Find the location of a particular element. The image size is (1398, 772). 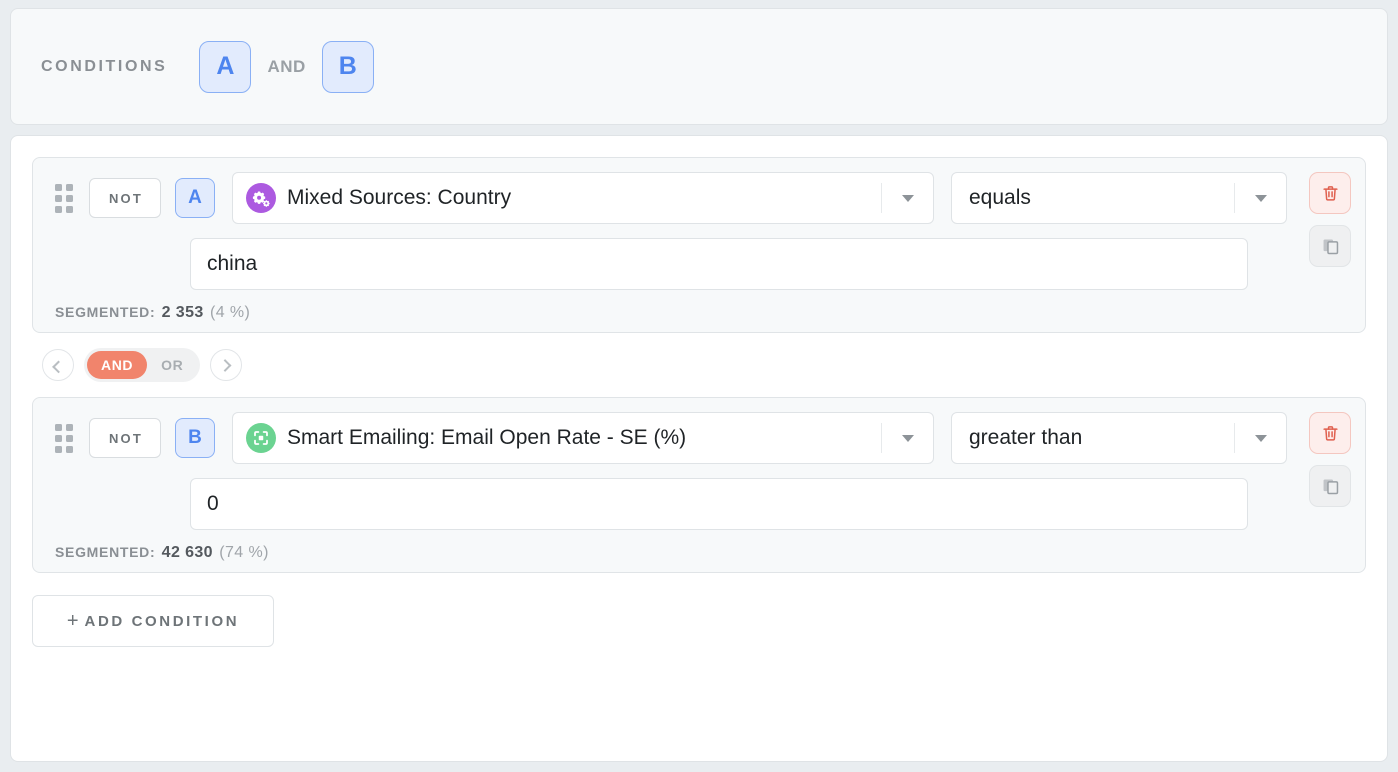

conditions-label: CONDITIONS is located at coordinates (104, 66).